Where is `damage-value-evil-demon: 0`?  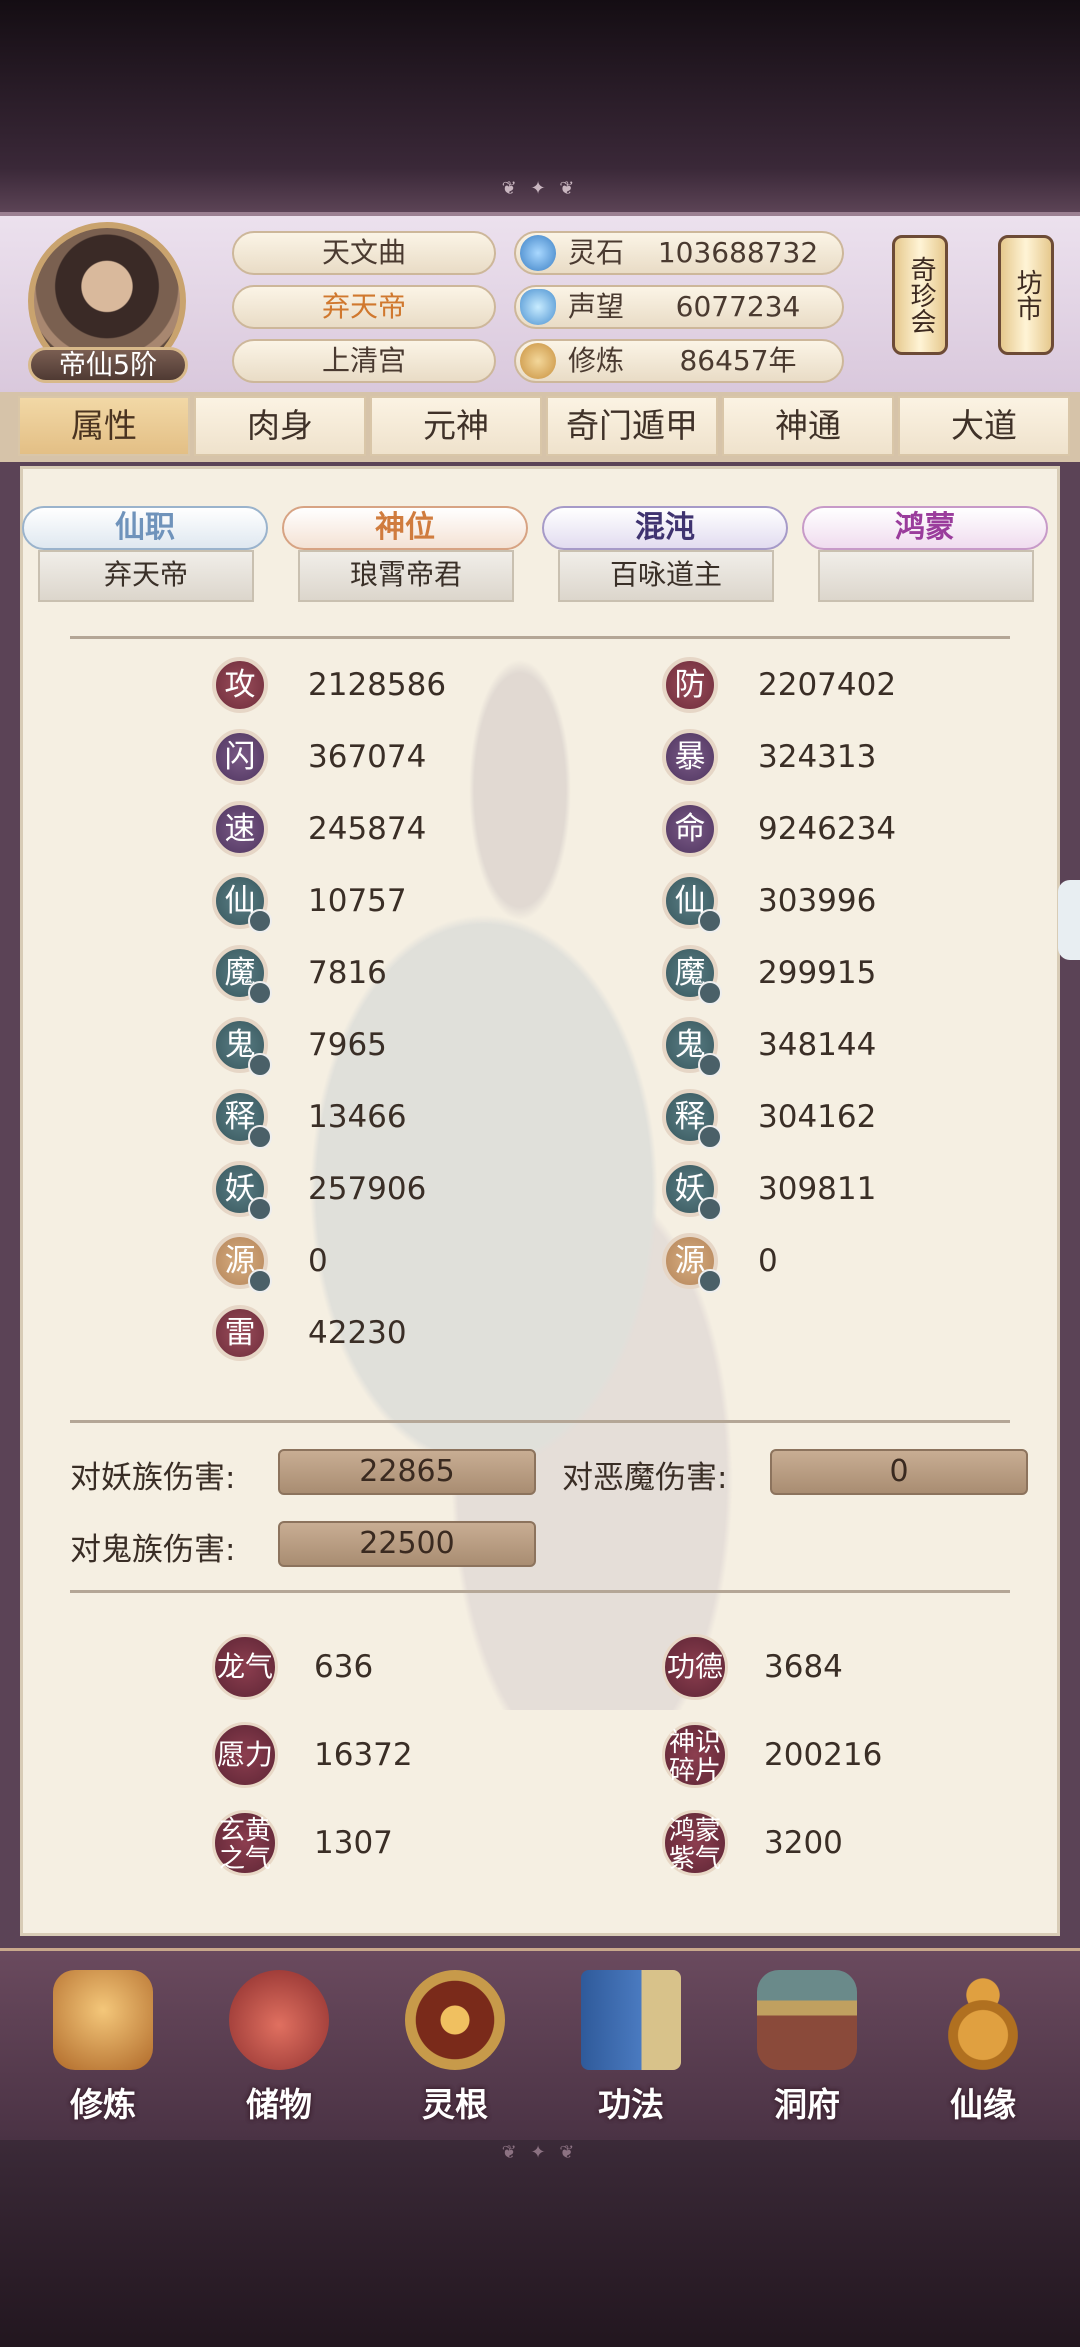 damage-value-evil-demon: 0 is located at coordinates (899, 1472).